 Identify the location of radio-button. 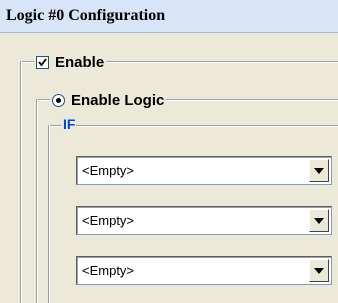
(58, 100).